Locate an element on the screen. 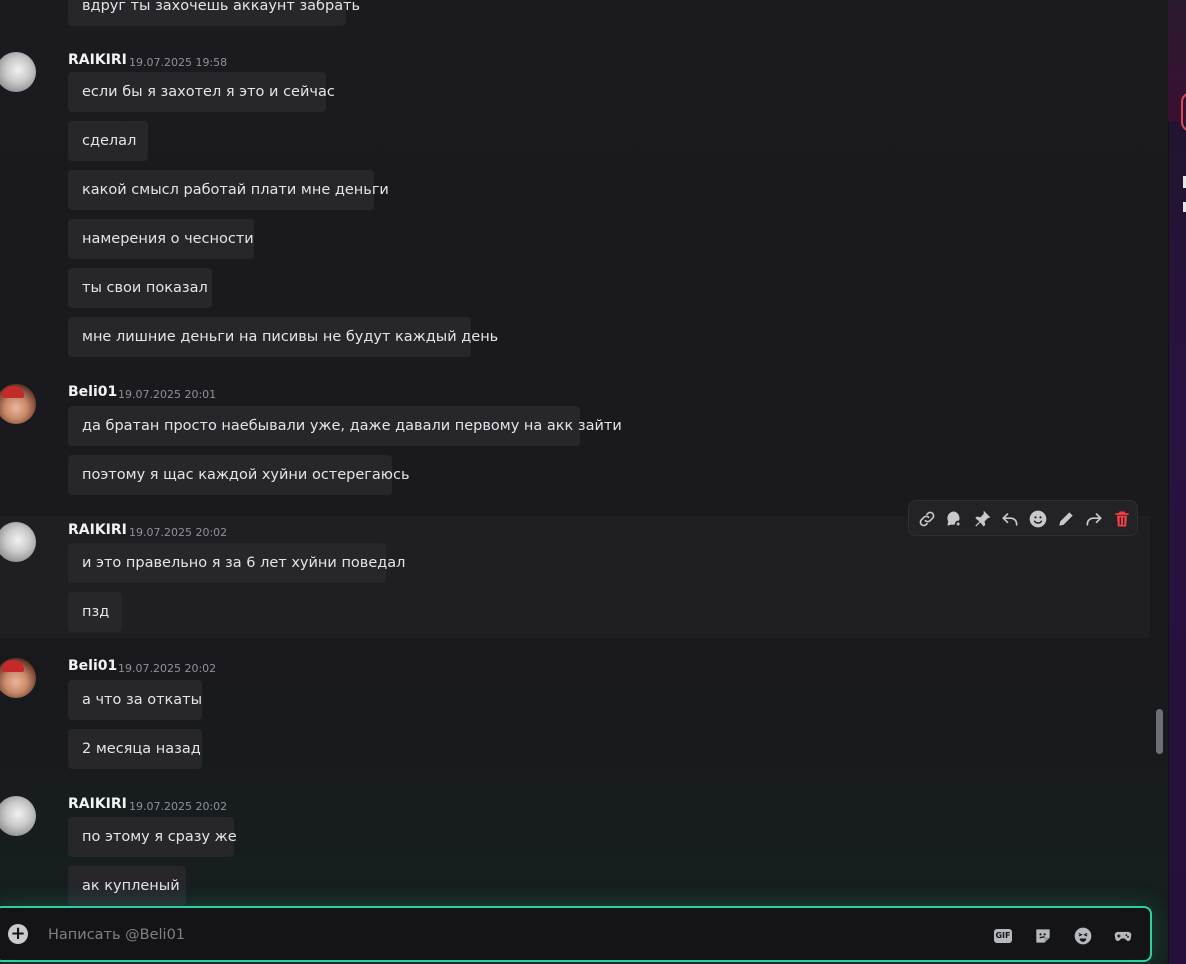 The image size is (1186, 964). sticker-icon is located at coordinates (1043, 936).